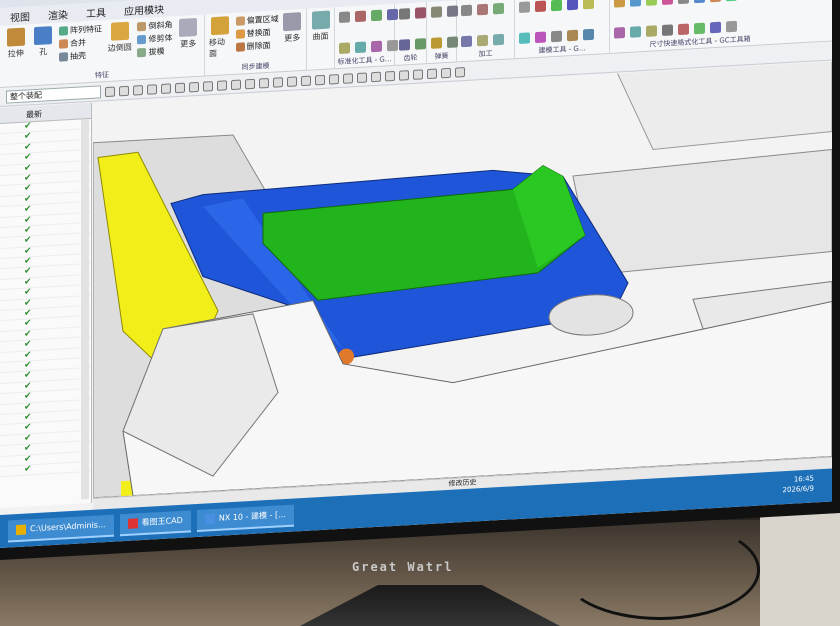 The height and width of the screenshot is (626, 840). What do you see at coordinates (257, 45) in the screenshot?
I see `delete-face-button: 删除面` at bounding box center [257, 45].